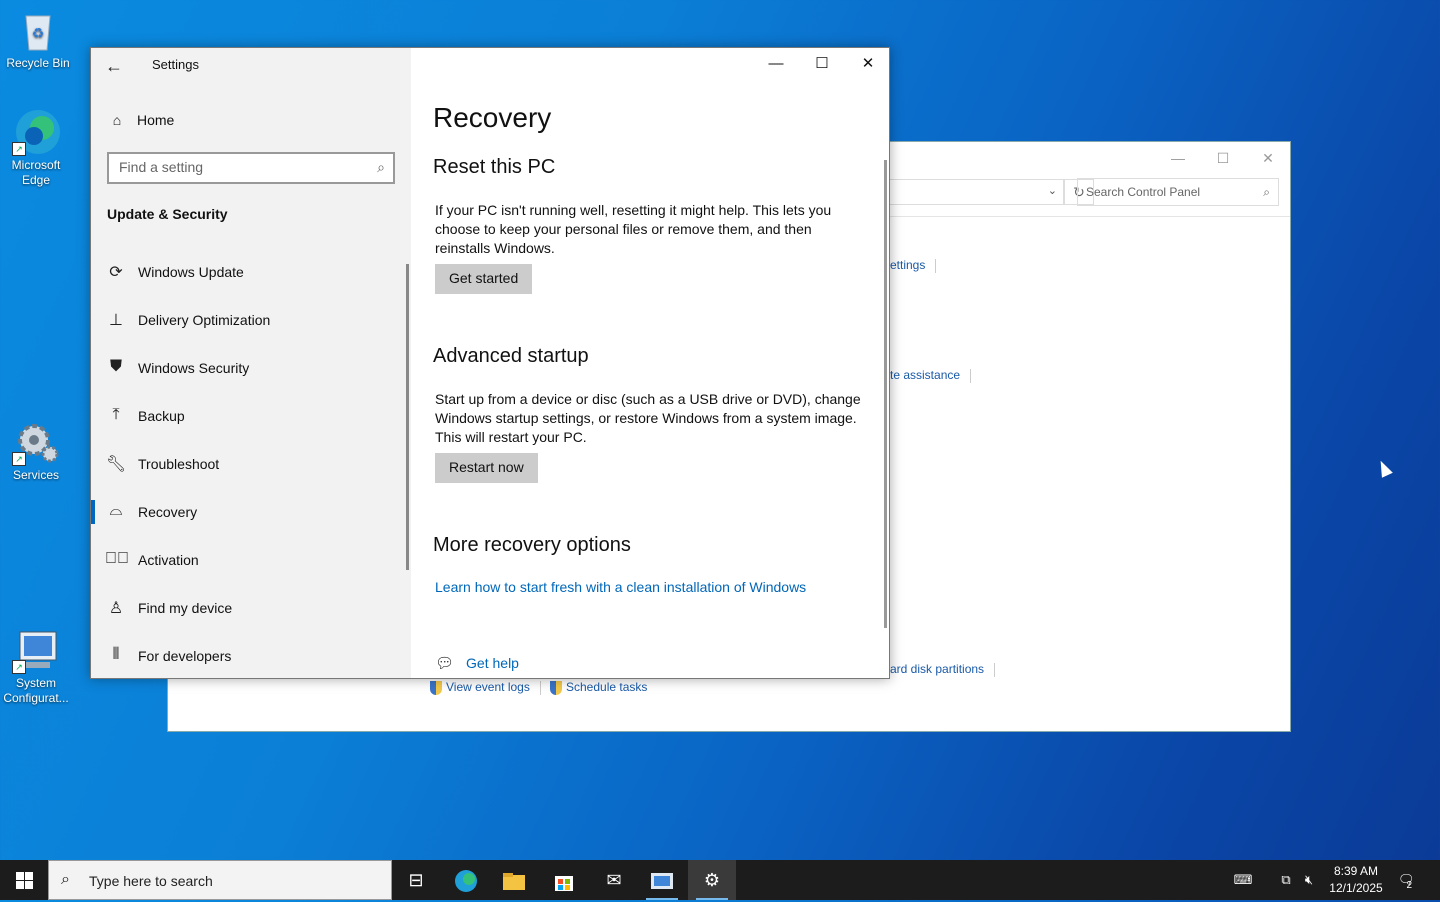 The height and width of the screenshot is (902, 1440). What do you see at coordinates (1243, 880) in the screenshot?
I see `keyboard-layout-icon: ⌨` at bounding box center [1243, 880].